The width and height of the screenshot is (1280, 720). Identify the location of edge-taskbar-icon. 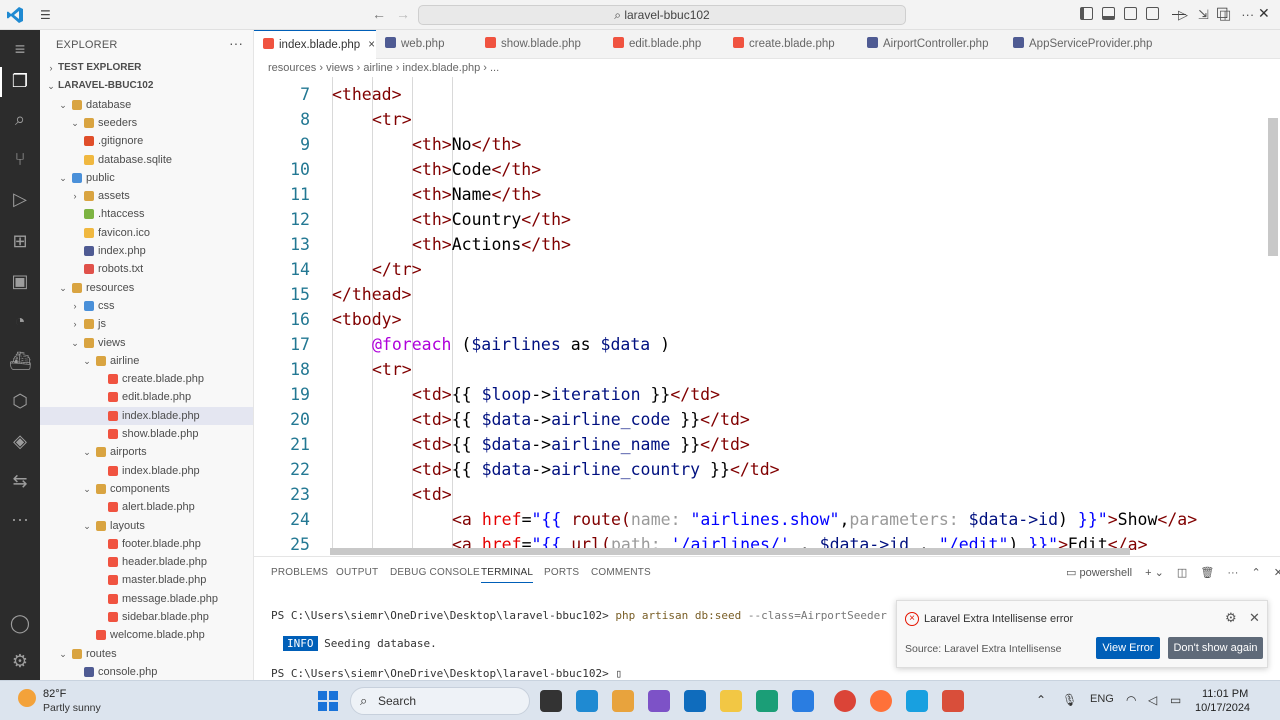
(767, 701).